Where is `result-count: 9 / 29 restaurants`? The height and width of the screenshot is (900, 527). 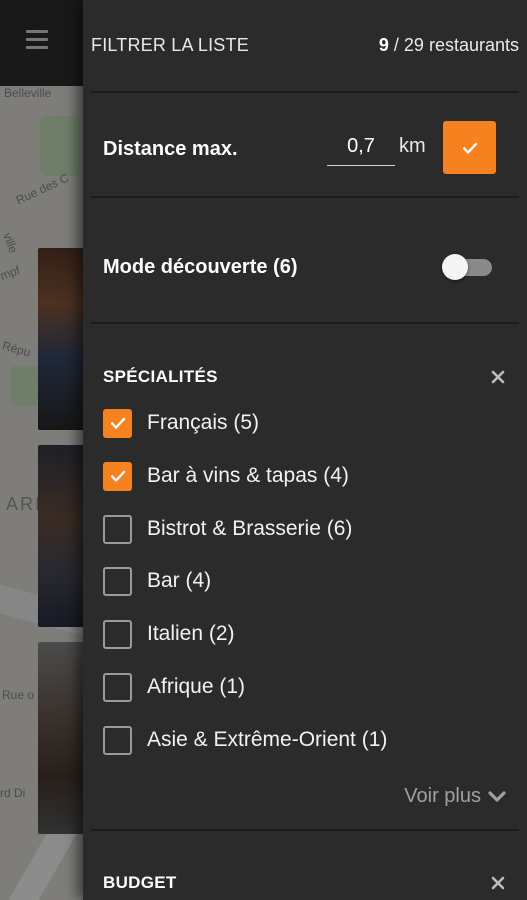
result-count: 9 / 29 restaurants is located at coordinates (449, 45).